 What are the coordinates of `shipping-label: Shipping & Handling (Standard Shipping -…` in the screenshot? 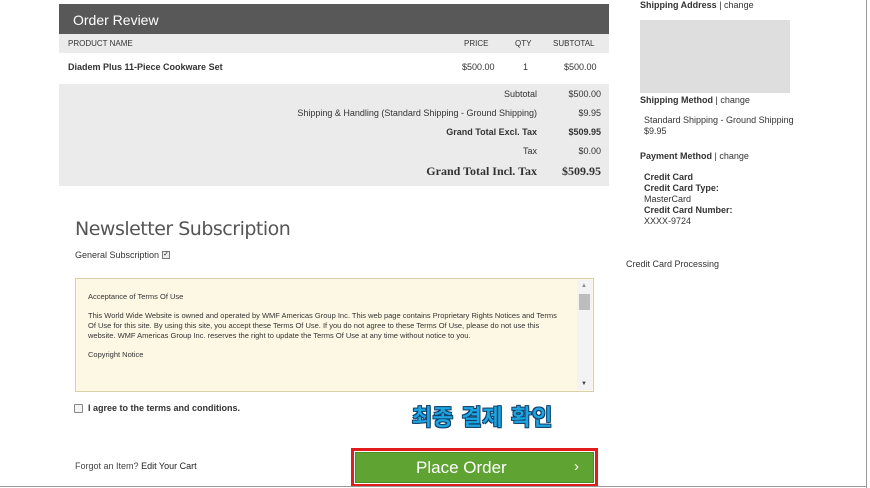 It's located at (417, 113).